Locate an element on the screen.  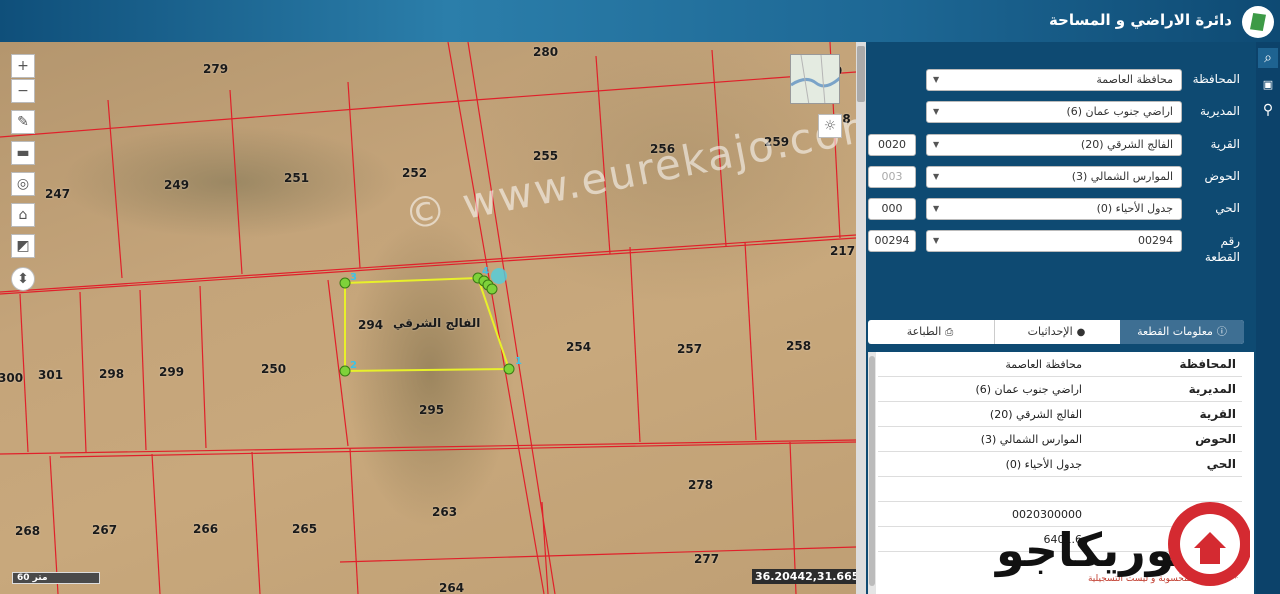
directorate-select: اراضي جنوب عمان (6) ▼ is located at coordinates (1054, 112).